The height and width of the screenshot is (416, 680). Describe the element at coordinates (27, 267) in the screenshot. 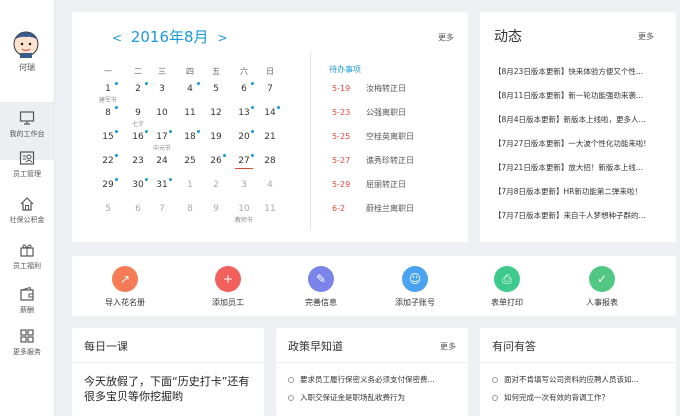

I see `sidebar-item-benefits: 员工福利` at that location.